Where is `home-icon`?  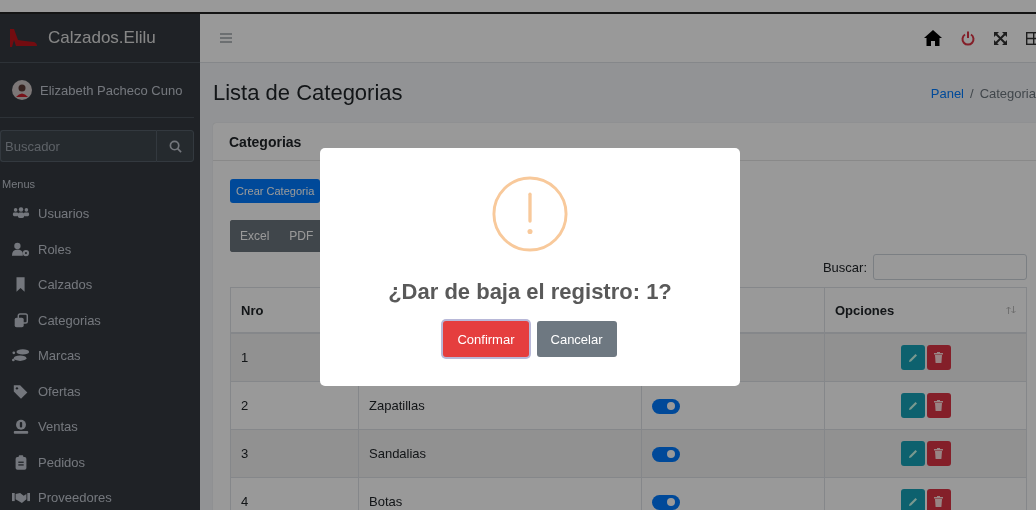 home-icon is located at coordinates (933, 38).